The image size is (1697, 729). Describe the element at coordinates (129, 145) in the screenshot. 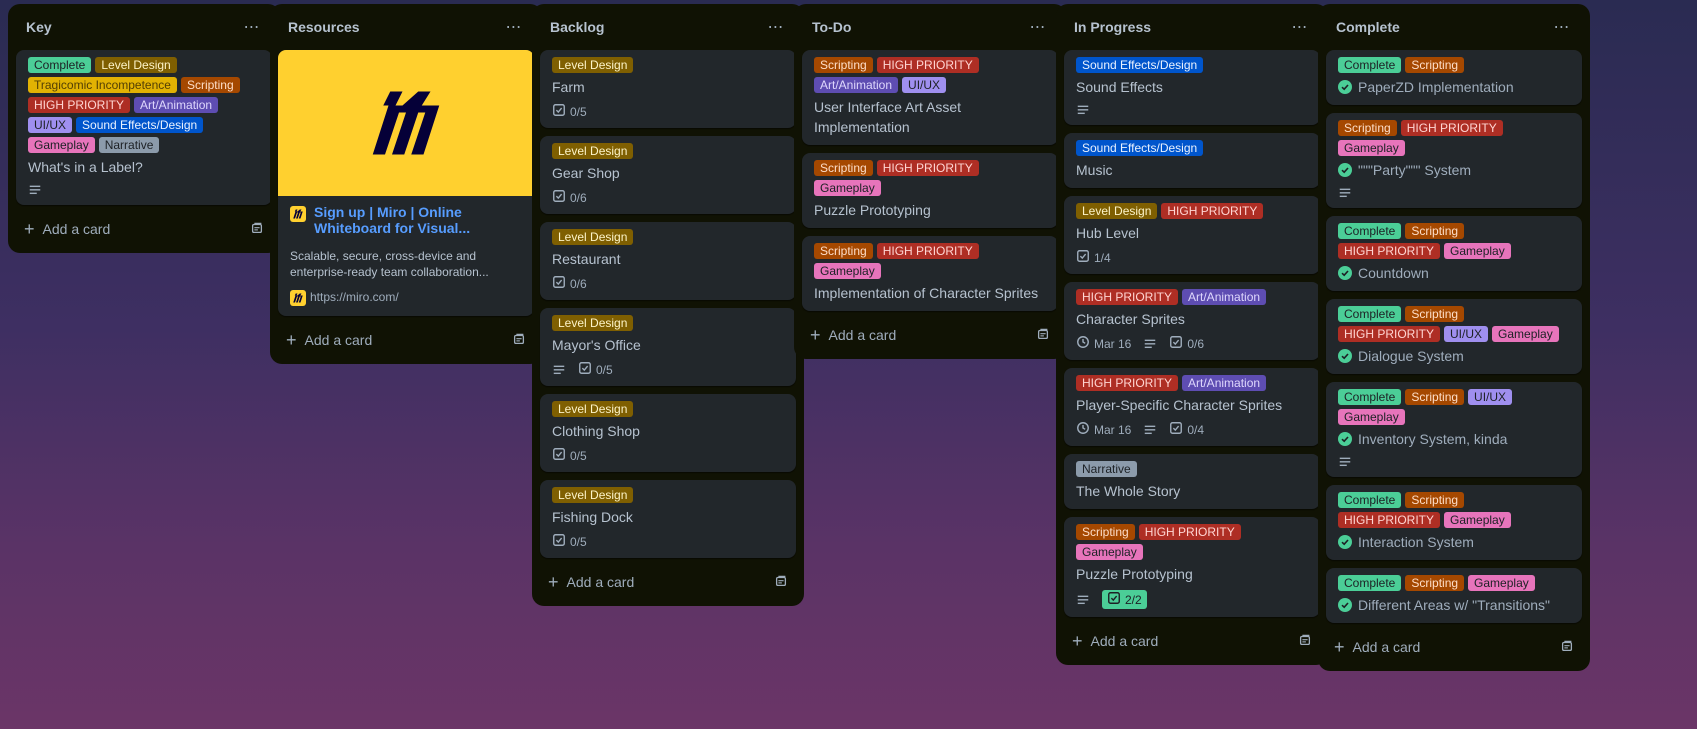

I see `label-narrative: Narrative` at that location.